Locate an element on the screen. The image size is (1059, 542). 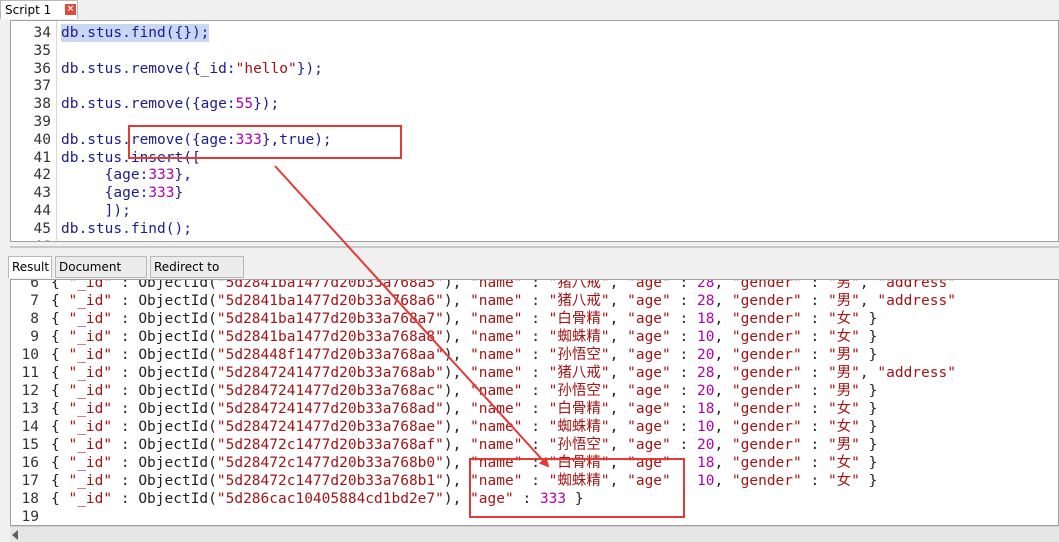
line-number: 39 is located at coordinates (42, 122).